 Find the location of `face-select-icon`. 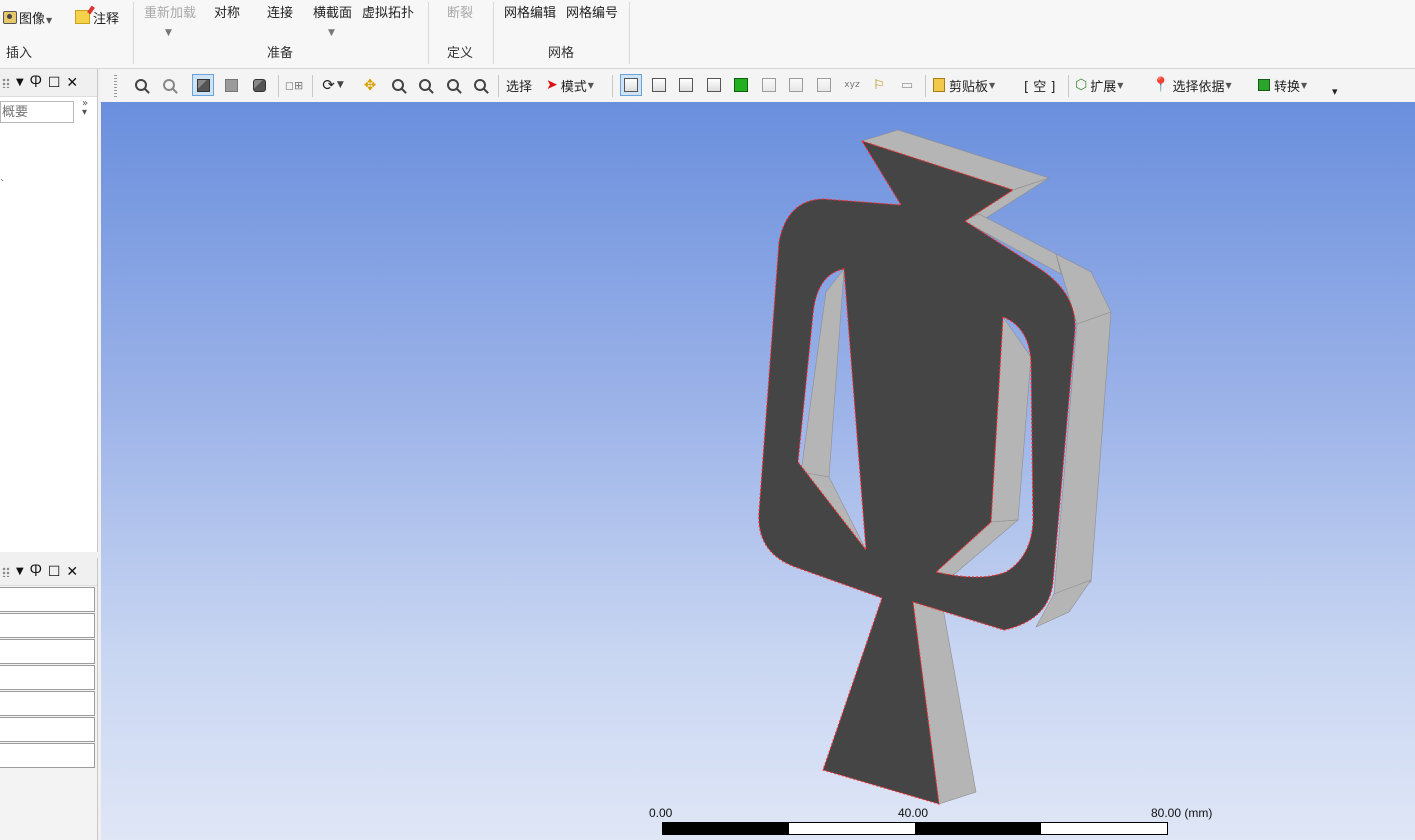

face-select-icon is located at coordinates (714, 85).